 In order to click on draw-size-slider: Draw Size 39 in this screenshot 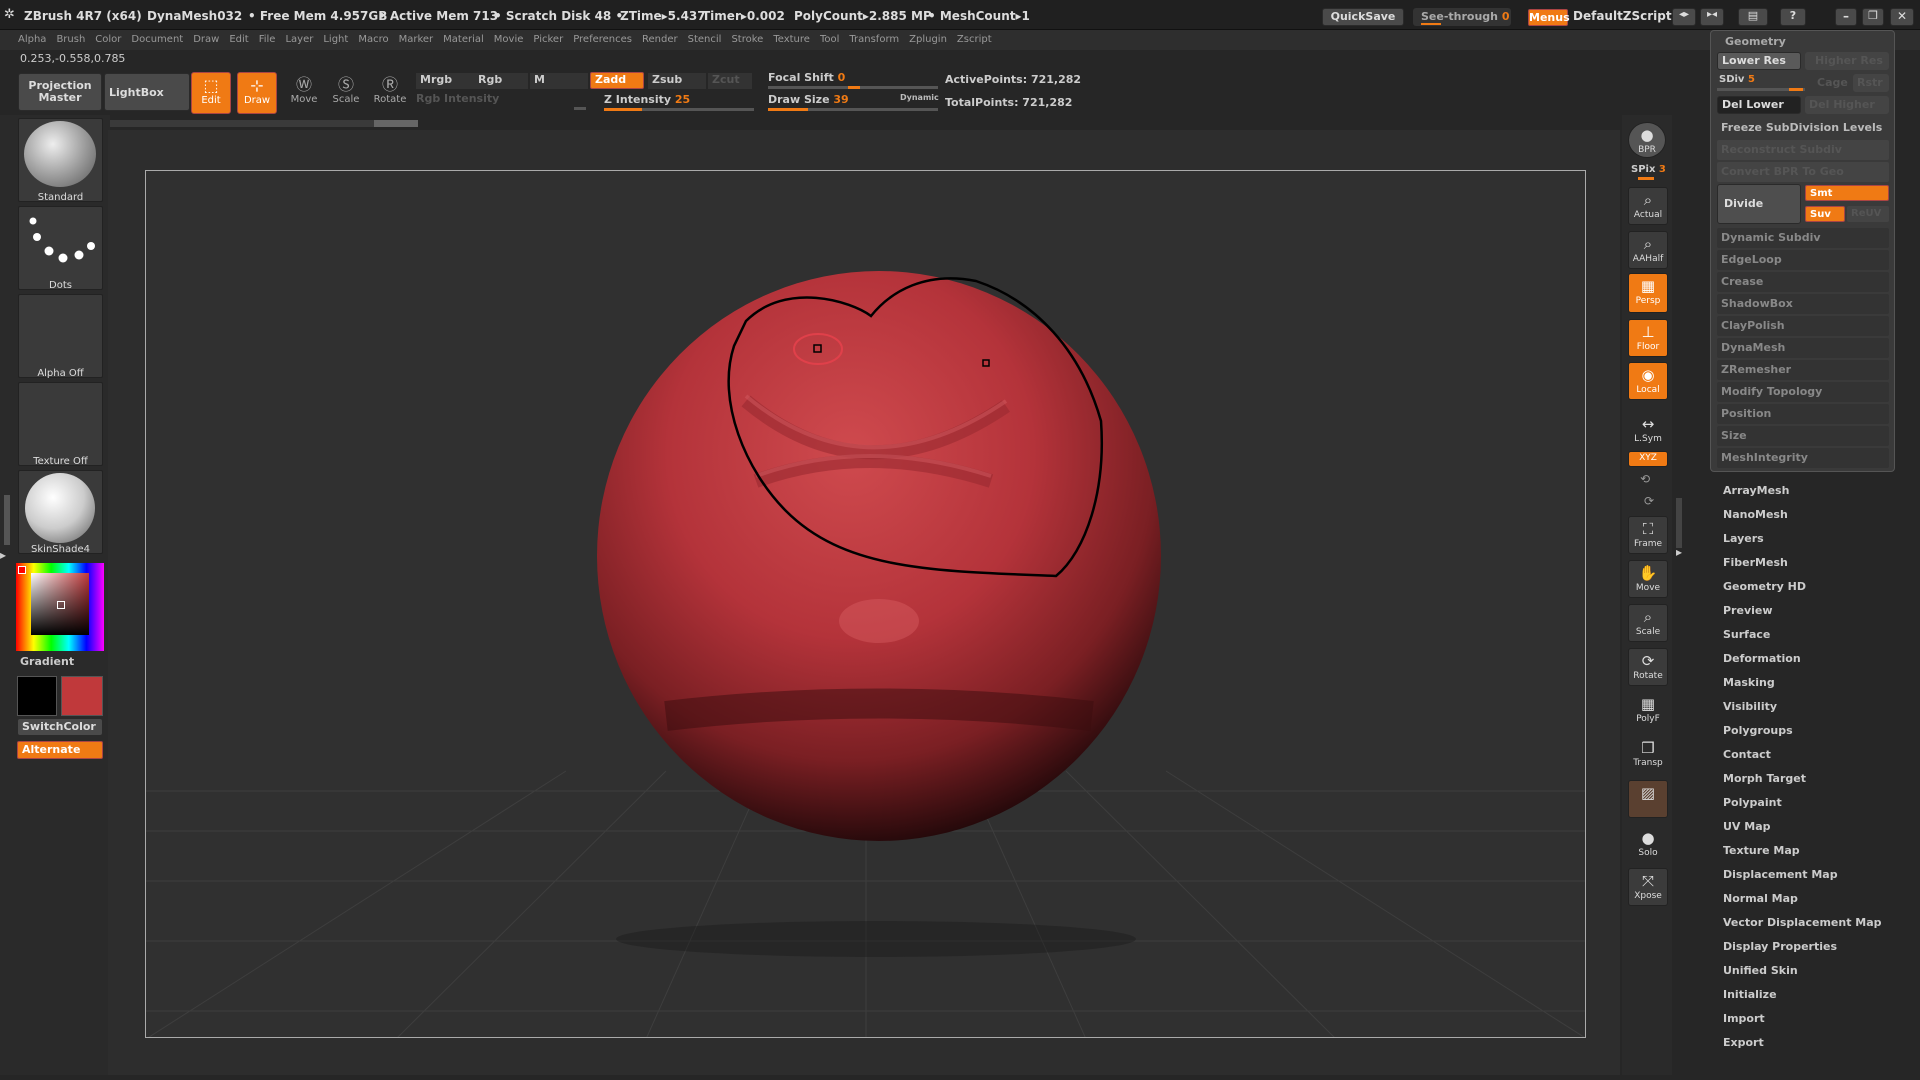, I will do `click(808, 99)`.